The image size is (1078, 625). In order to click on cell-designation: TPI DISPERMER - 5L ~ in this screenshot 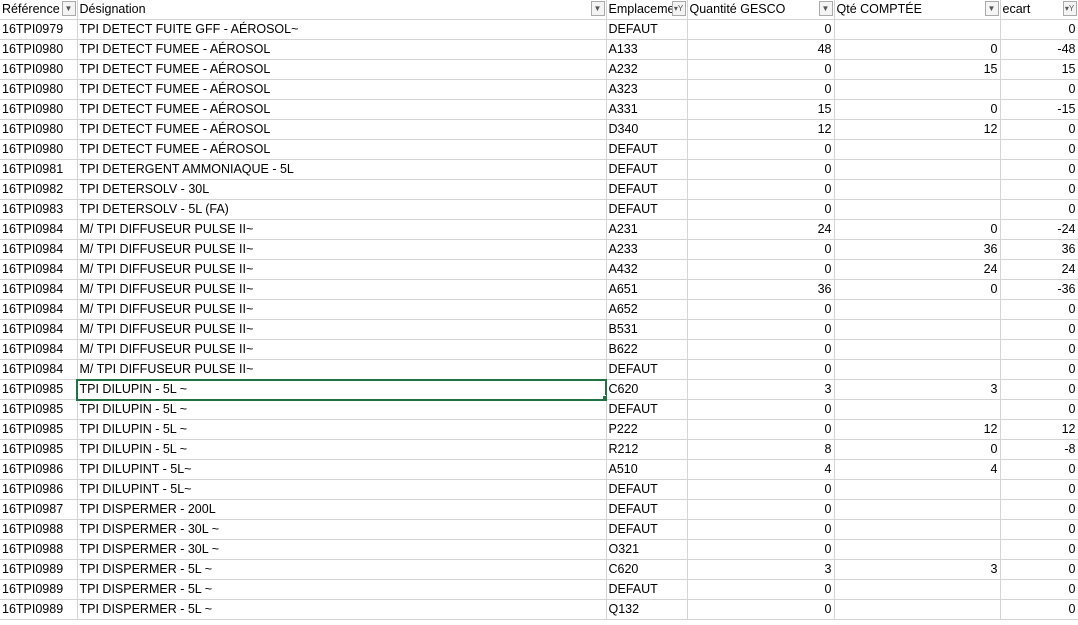, I will do `click(342, 569)`.